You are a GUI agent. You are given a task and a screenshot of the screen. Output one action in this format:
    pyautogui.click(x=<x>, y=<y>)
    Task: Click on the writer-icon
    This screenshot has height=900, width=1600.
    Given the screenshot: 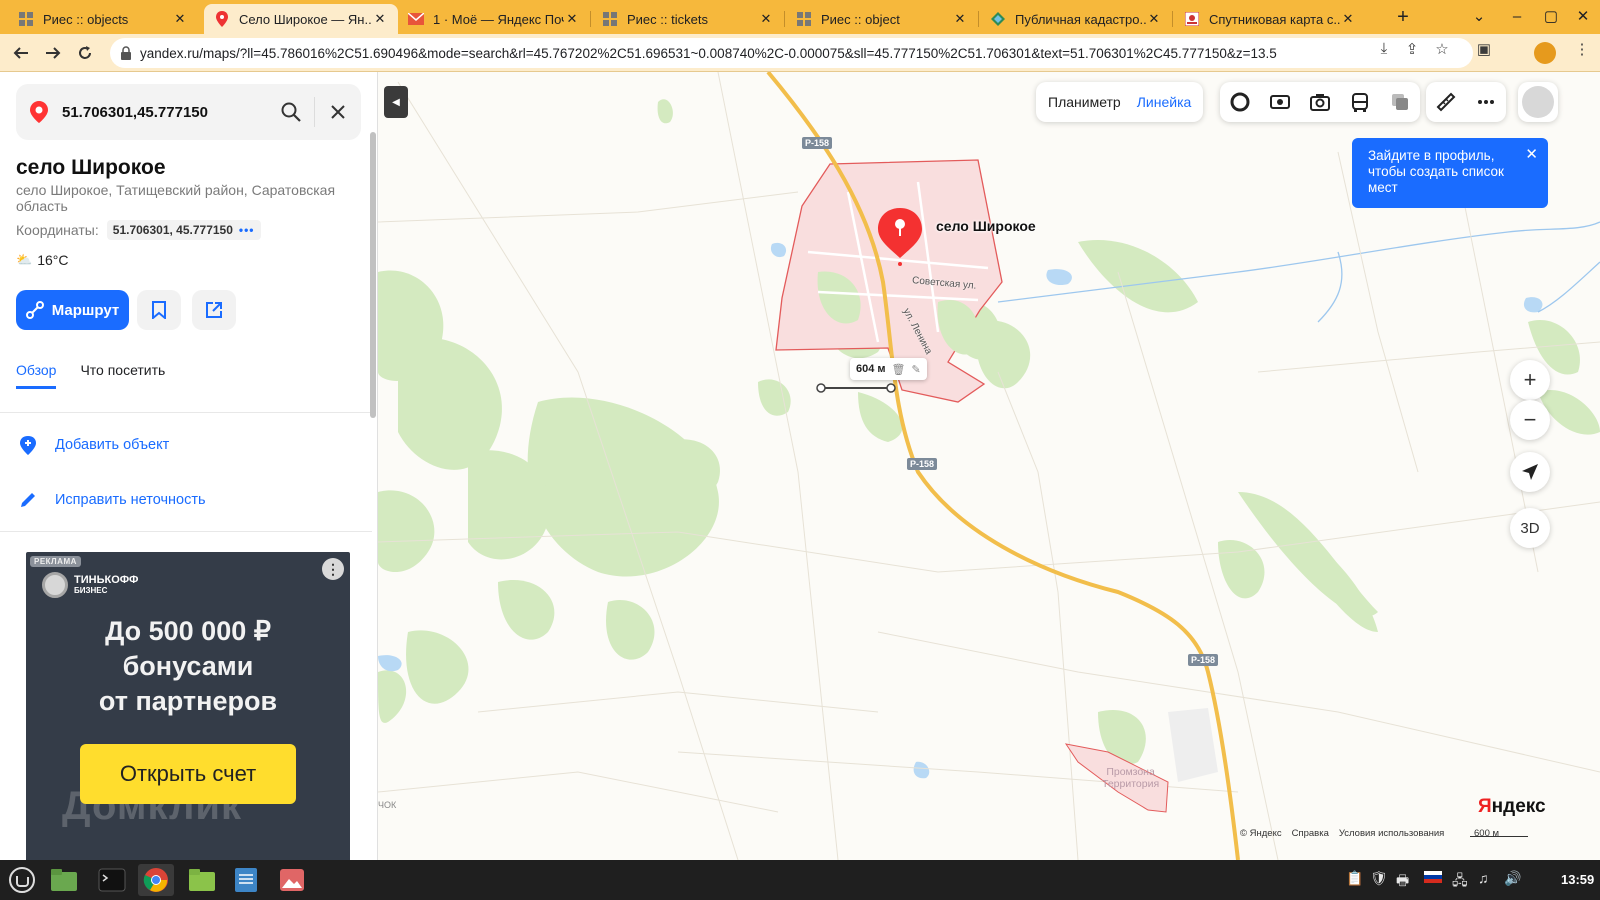 What is the action you would take?
    pyautogui.click(x=246, y=880)
    